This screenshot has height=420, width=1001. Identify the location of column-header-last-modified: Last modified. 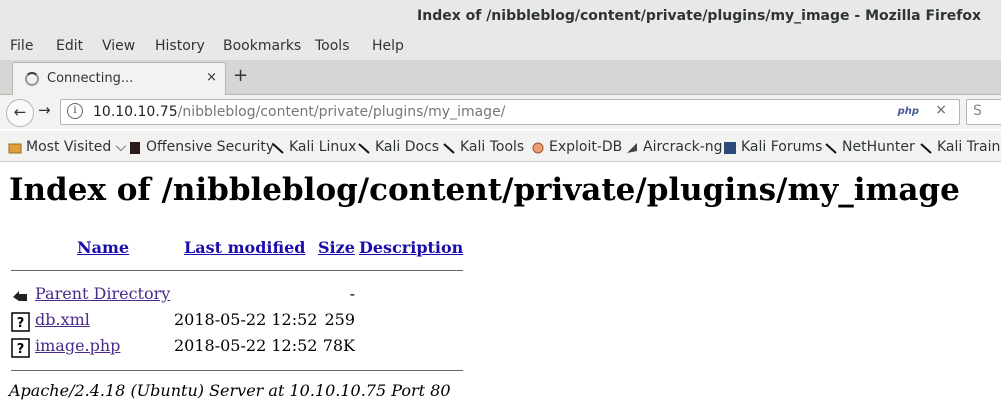
(244, 247).